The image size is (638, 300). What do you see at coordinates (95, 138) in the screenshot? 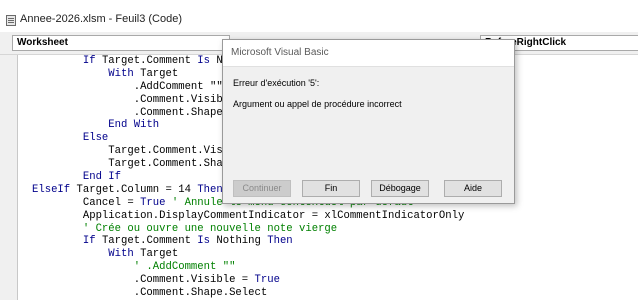
I see `keyword-token: Else` at bounding box center [95, 138].